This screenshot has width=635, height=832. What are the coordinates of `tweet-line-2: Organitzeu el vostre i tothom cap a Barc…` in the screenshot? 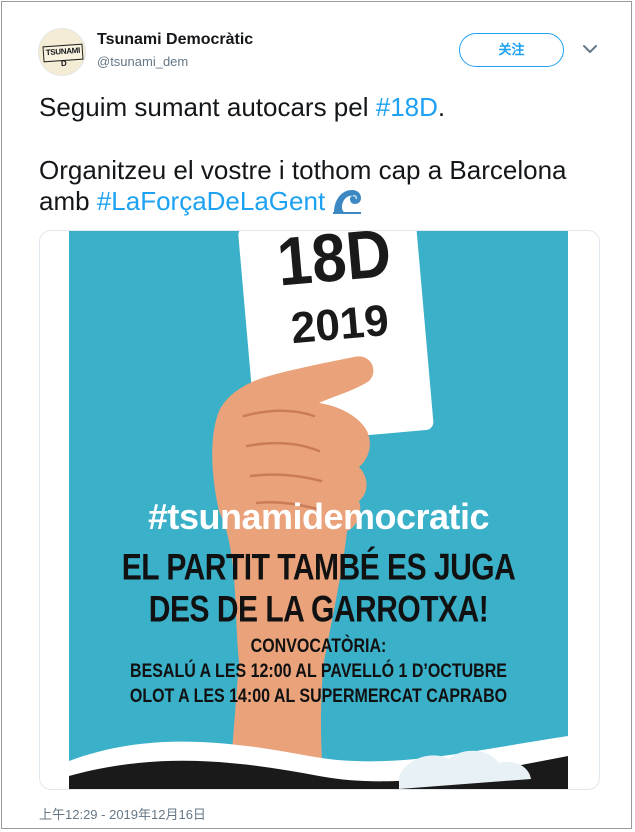 It's located at (324, 186).